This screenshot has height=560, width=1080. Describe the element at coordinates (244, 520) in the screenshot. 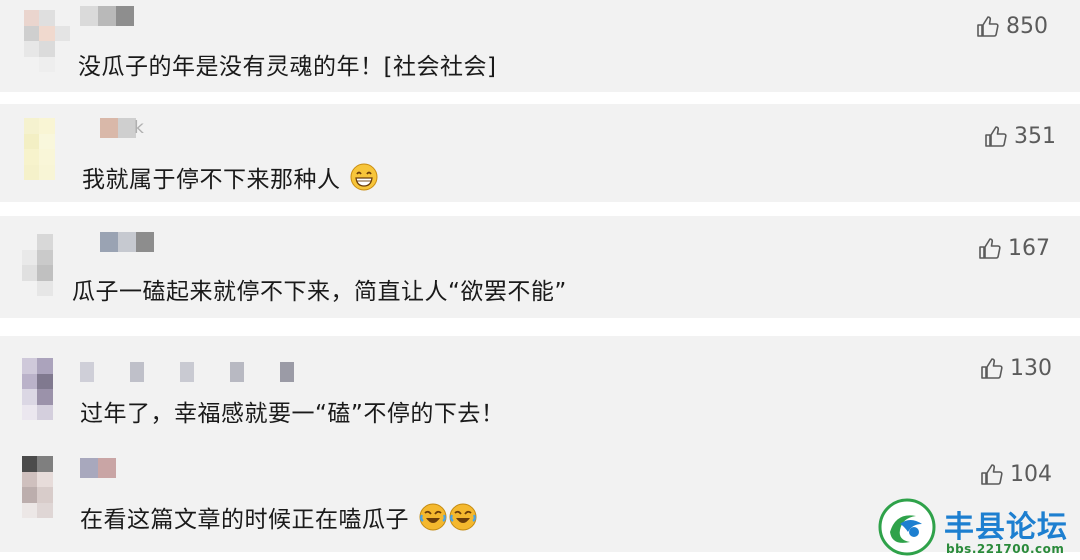

I see `comment-text-body: 在看这篇文章的时候正在嗑瓜子` at that location.